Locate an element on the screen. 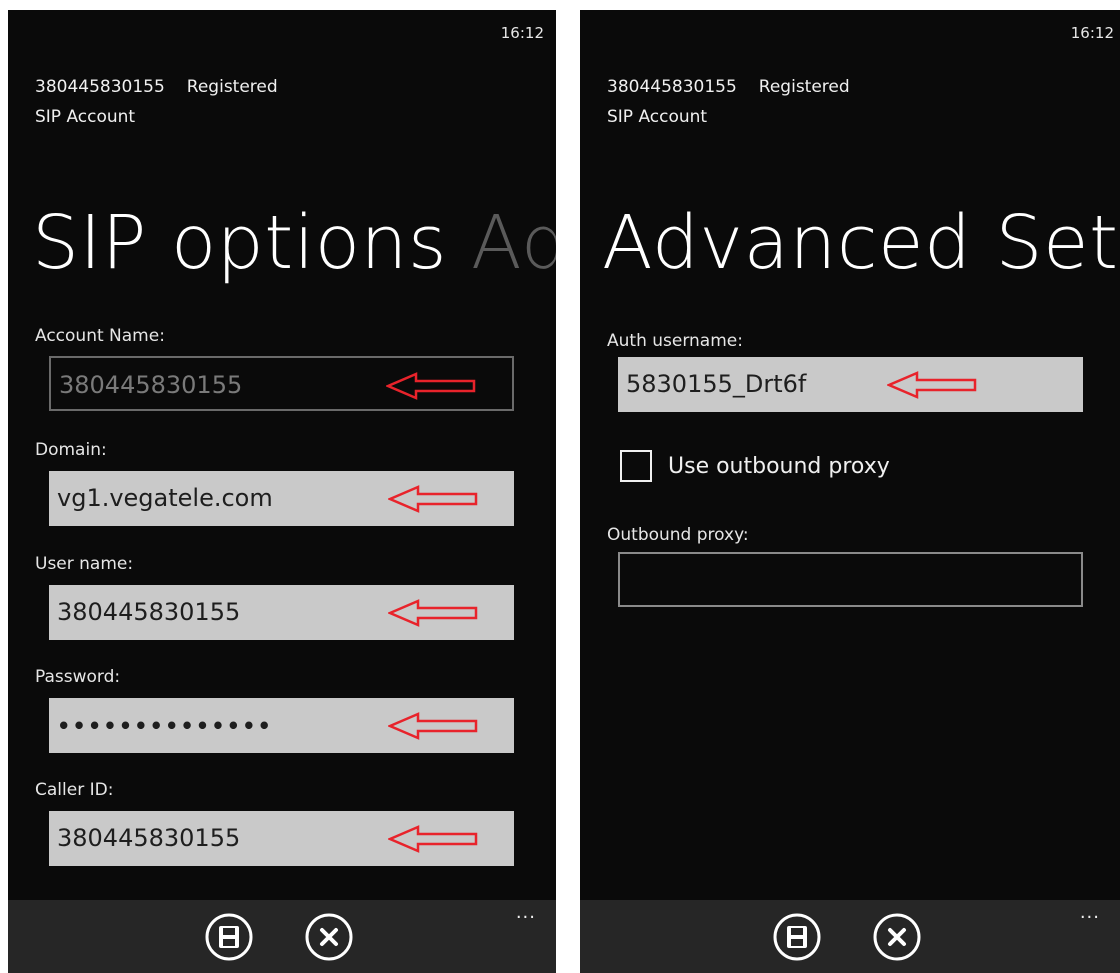  domain-label: Domain: is located at coordinates (71, 450).